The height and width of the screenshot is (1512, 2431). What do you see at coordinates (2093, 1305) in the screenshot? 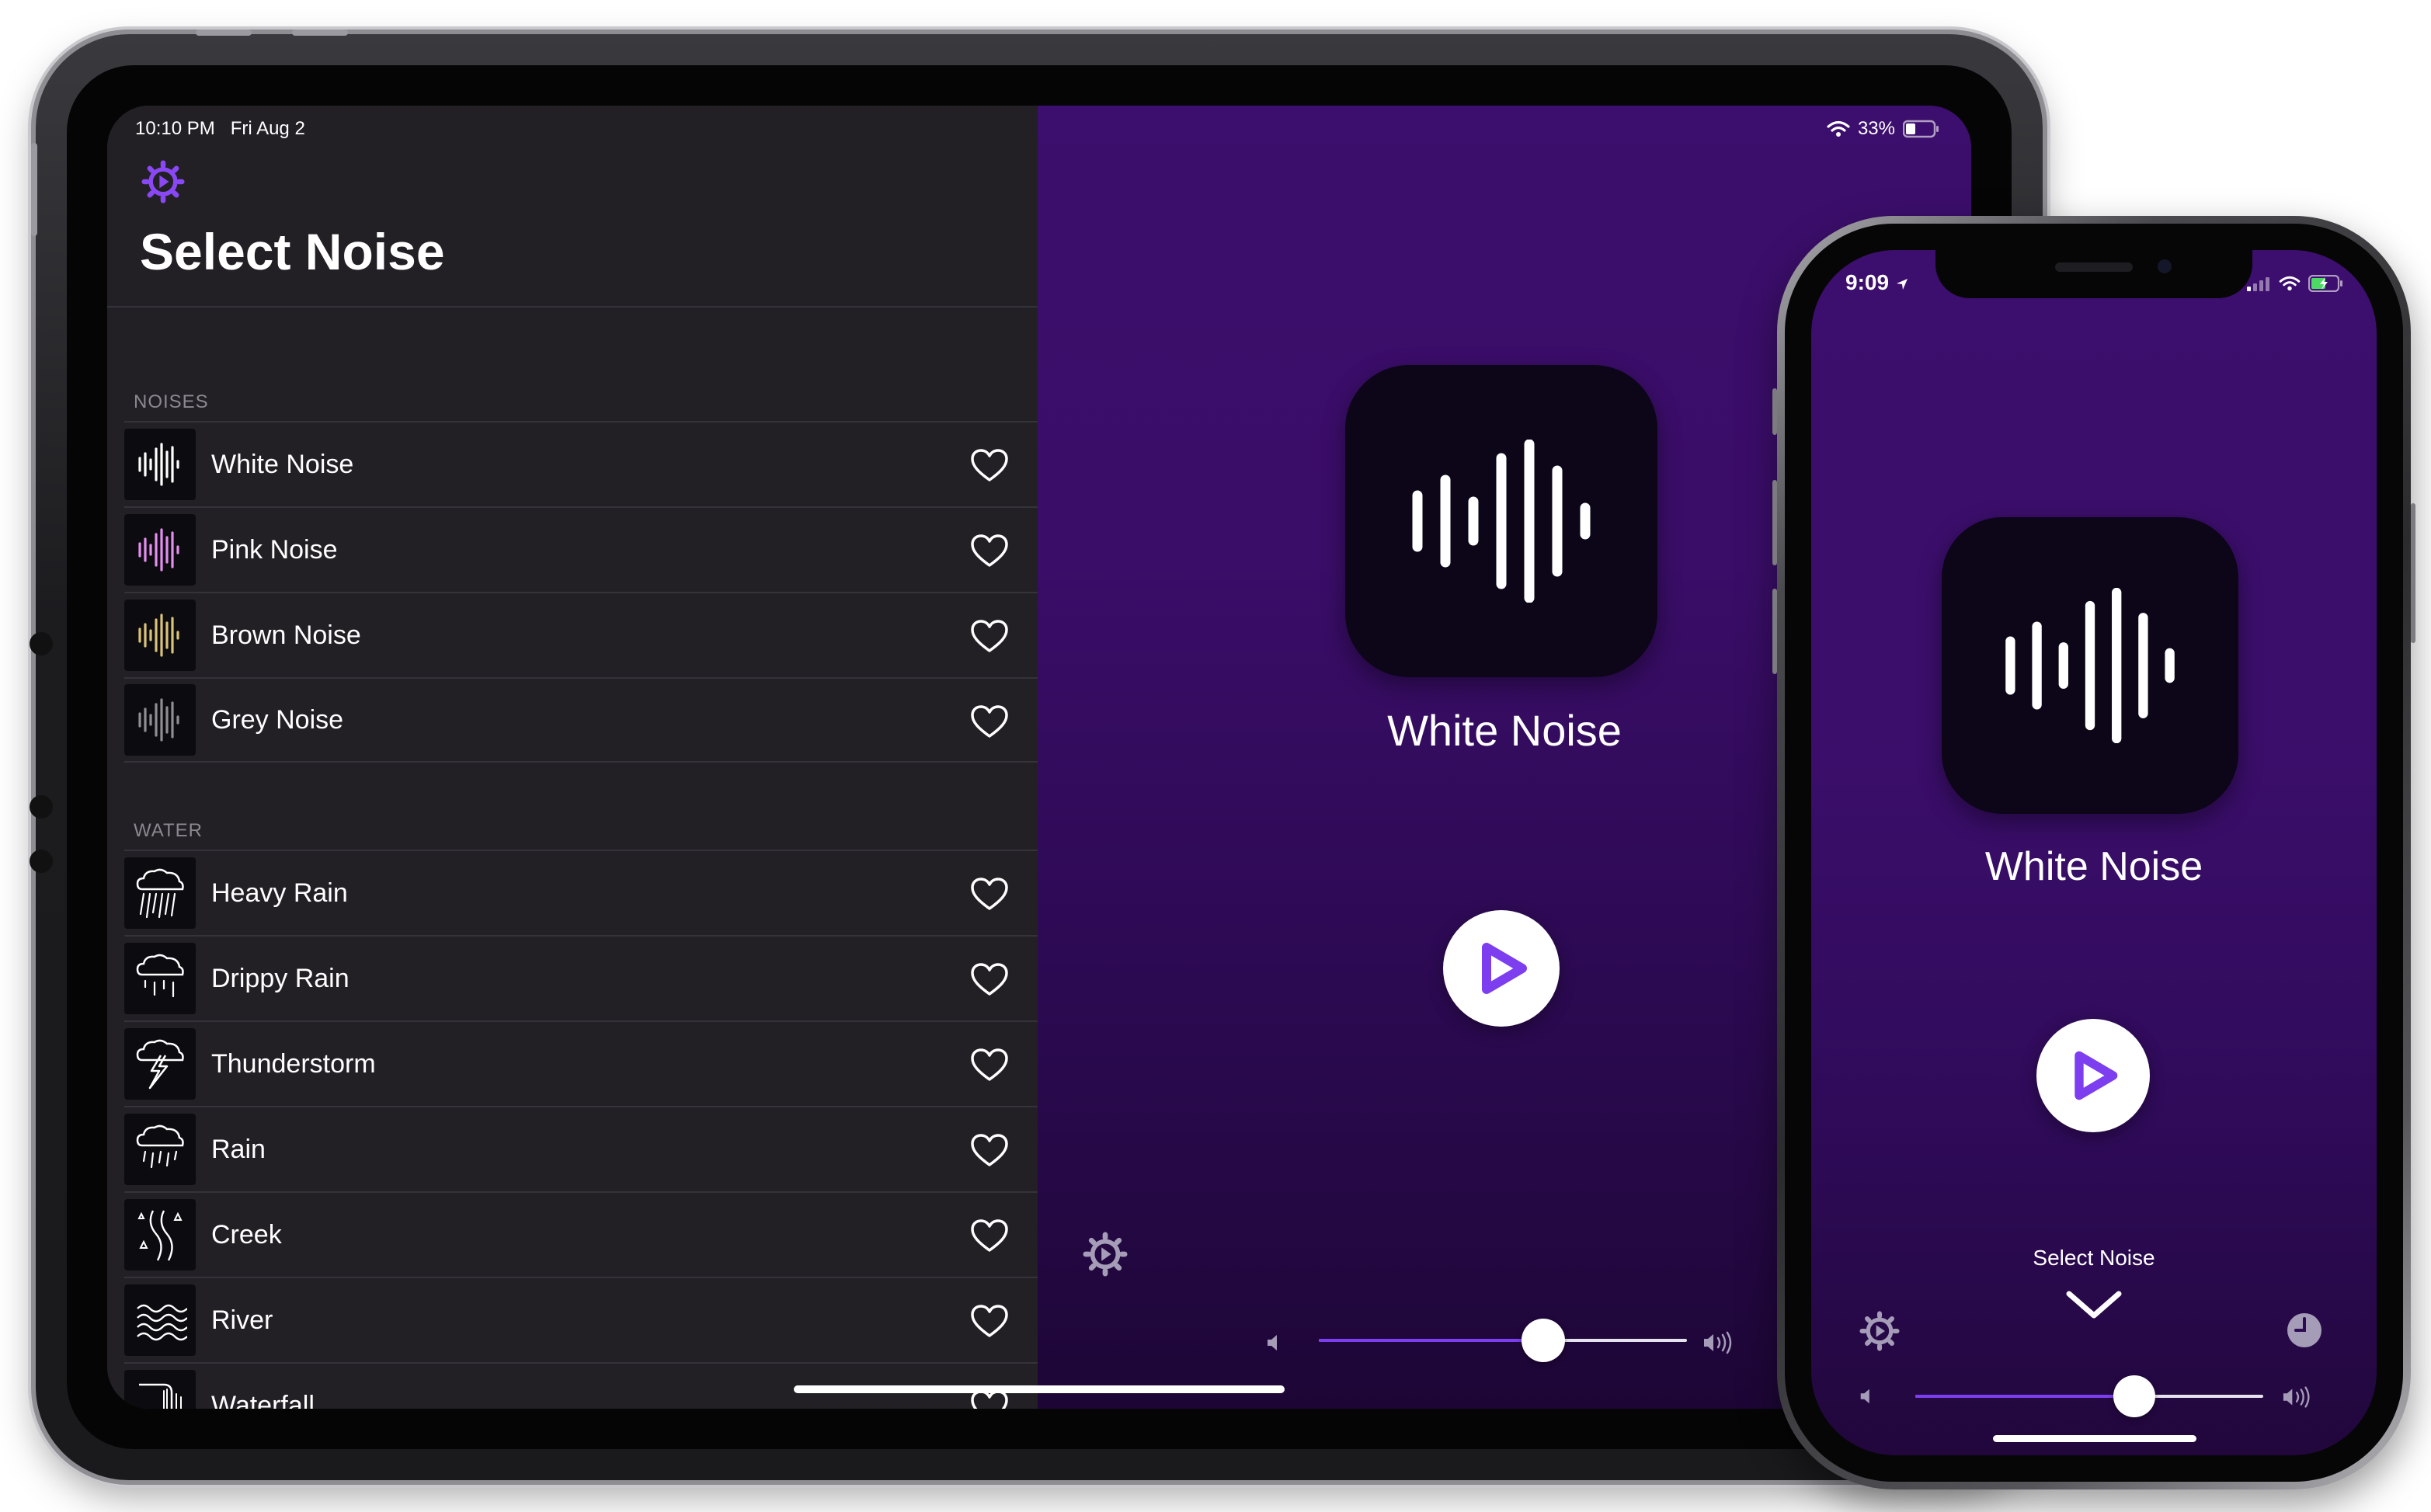
I see `chevron-down-icon` at bounding box center [2093, 1305].